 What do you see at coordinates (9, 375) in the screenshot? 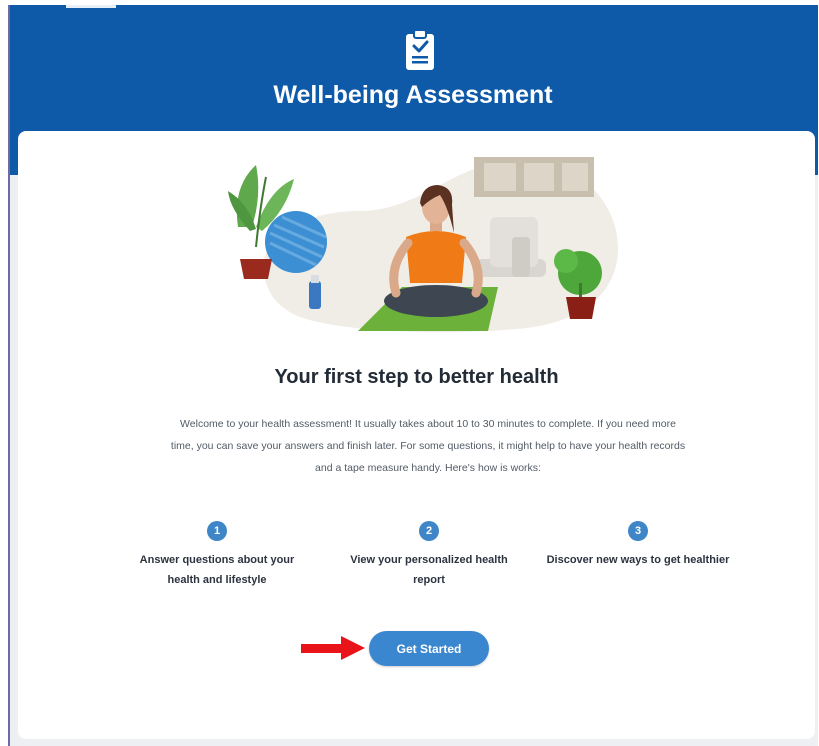
I see `window-border` at bounding box center [9, 375].